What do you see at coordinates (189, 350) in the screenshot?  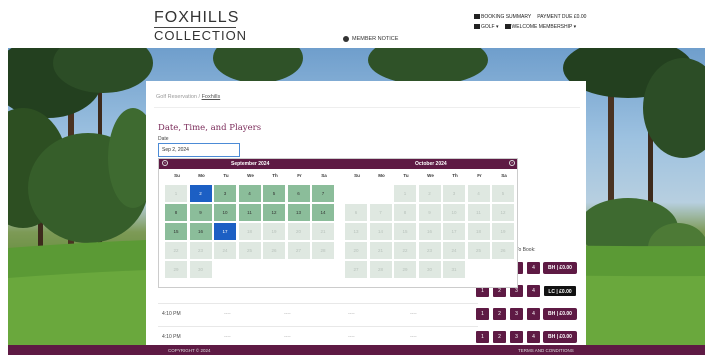 I see `copyright-text: COPYRIGHT © 2024` at bounding box center [189, 350].